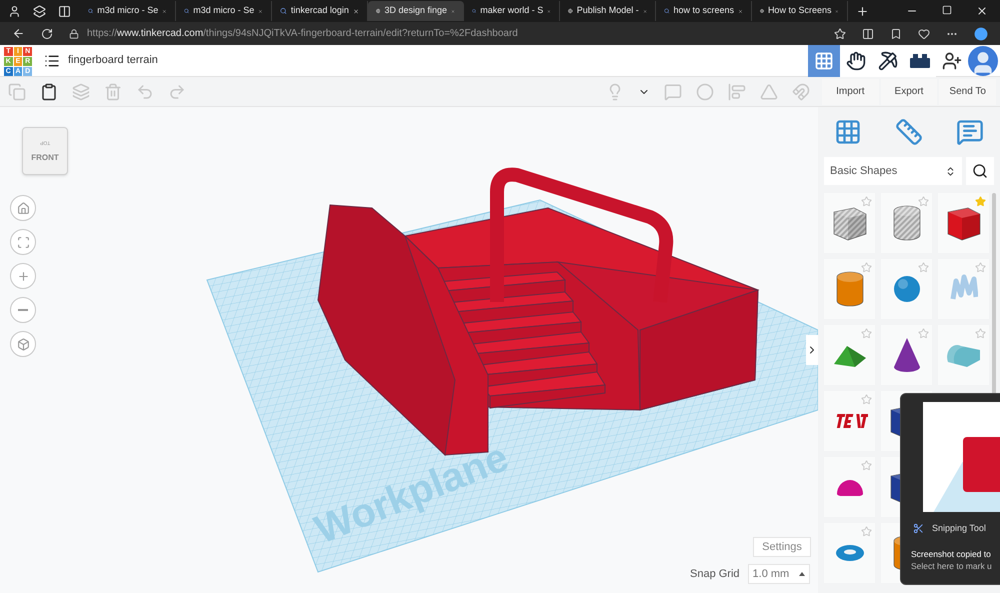  I want to click on split-screen-icon, so click(868, 34).